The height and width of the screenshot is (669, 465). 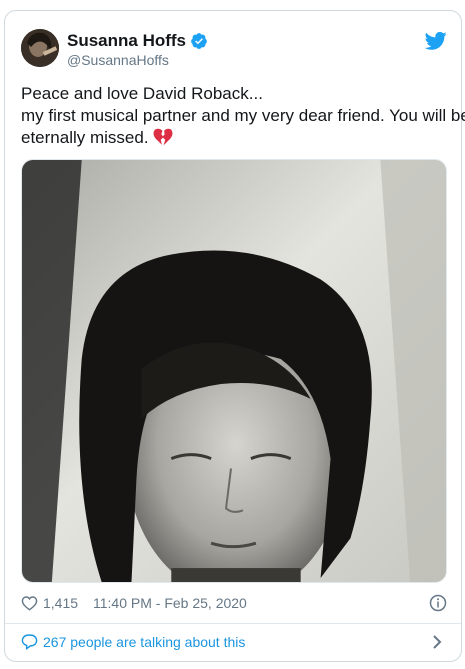 I want to click on info-icon, so click(x=438, y=603).